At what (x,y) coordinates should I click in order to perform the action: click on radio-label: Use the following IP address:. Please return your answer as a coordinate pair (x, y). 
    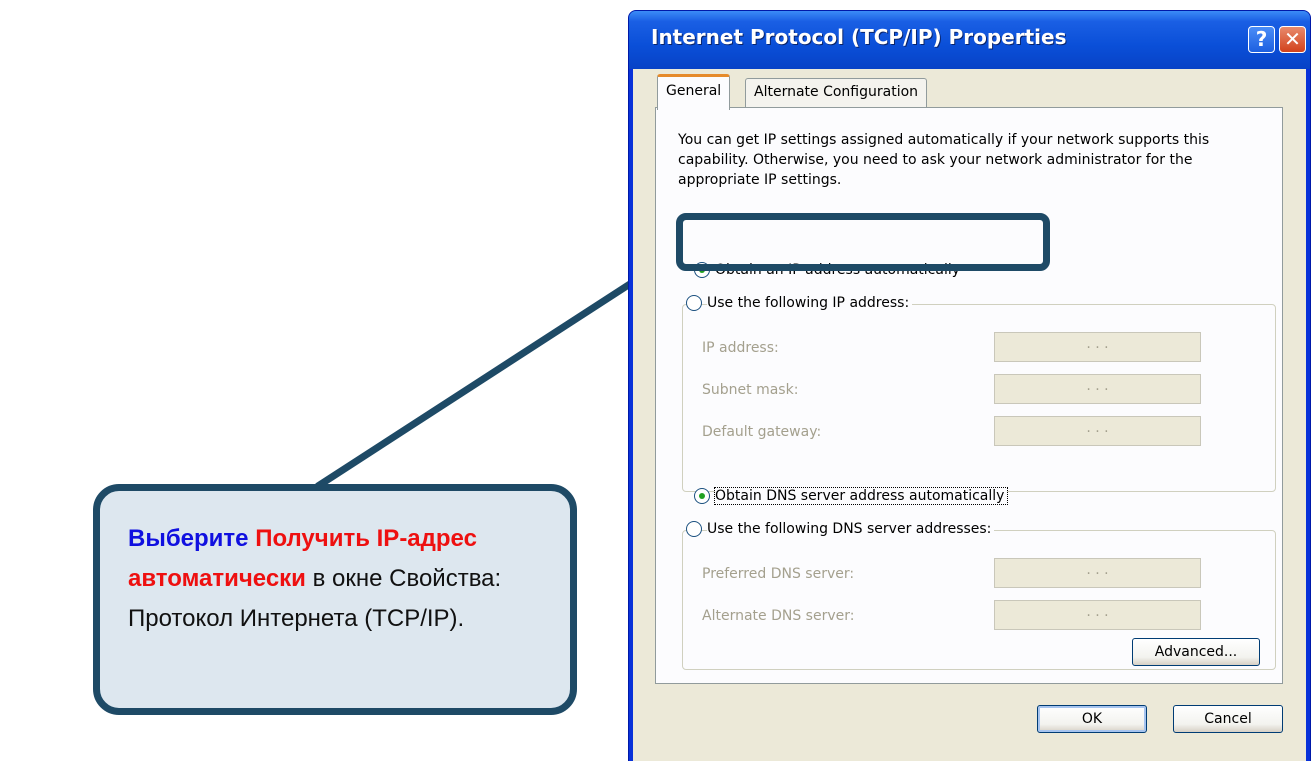
    Looking at the image, I should click on (810, 303).